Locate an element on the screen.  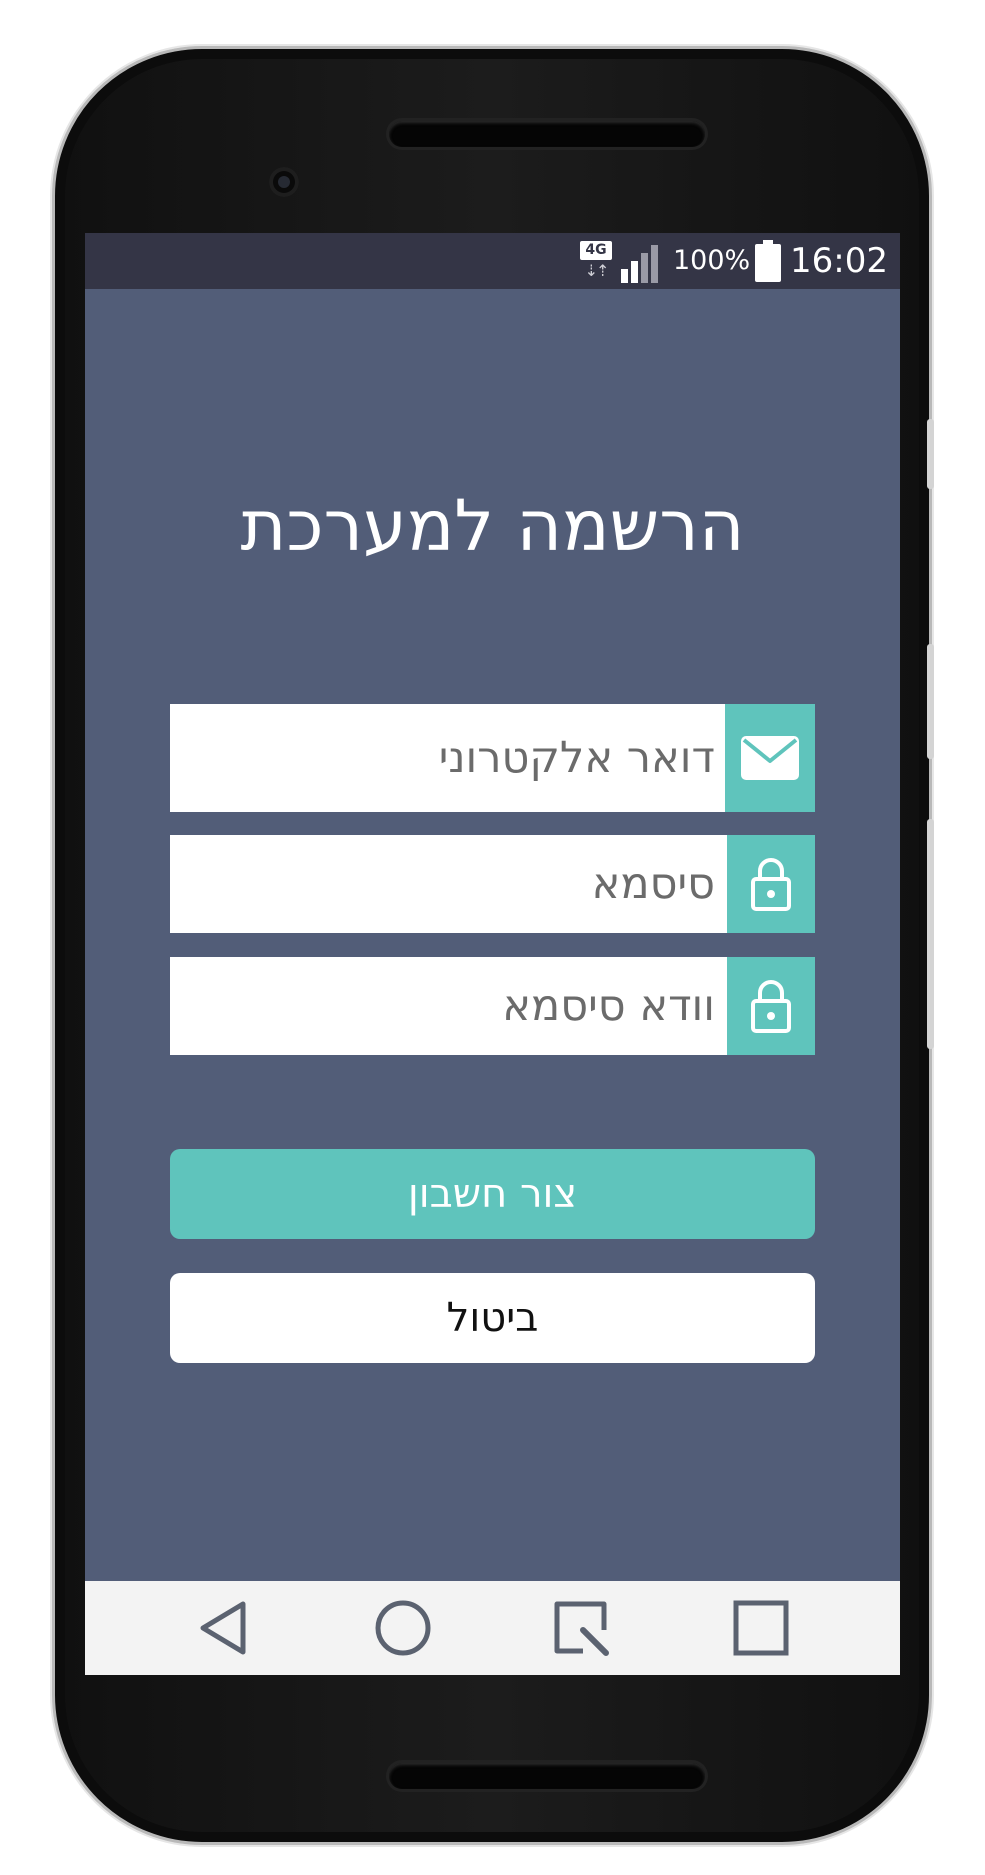
status-bar: 4G ⇣⇡ 100% 16:02 is located at coordinates (492, 261).